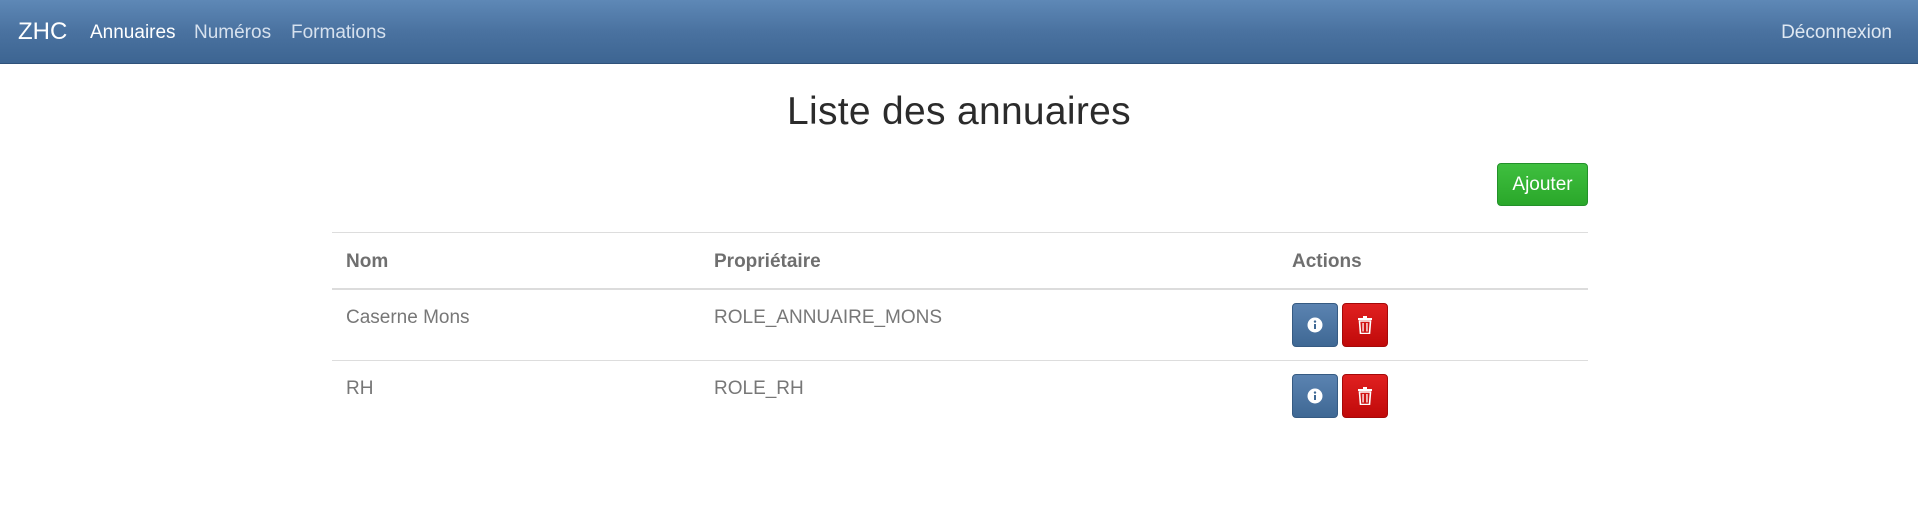 This screenshot has width=1918, height=522. I want to click on cell-nom: Caserne Mons, so click(408, 317).